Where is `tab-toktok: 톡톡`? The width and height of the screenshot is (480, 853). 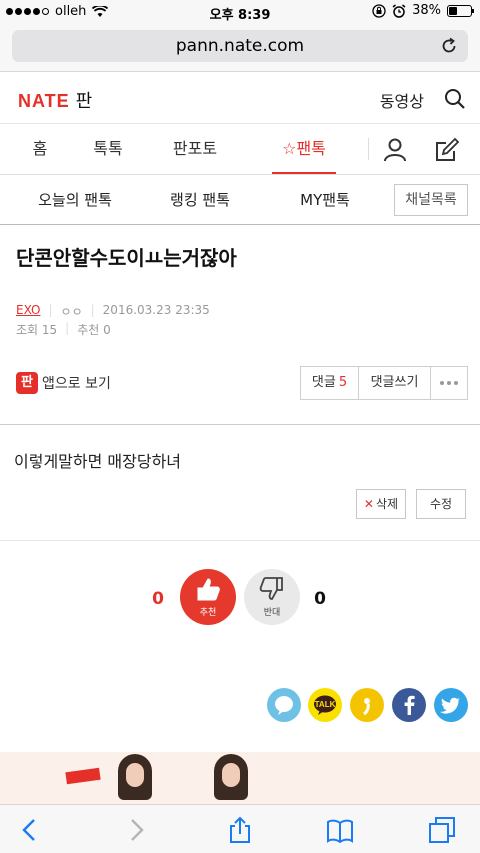 tab-toktok: 톡톡 is located at coordinates (108, 149).